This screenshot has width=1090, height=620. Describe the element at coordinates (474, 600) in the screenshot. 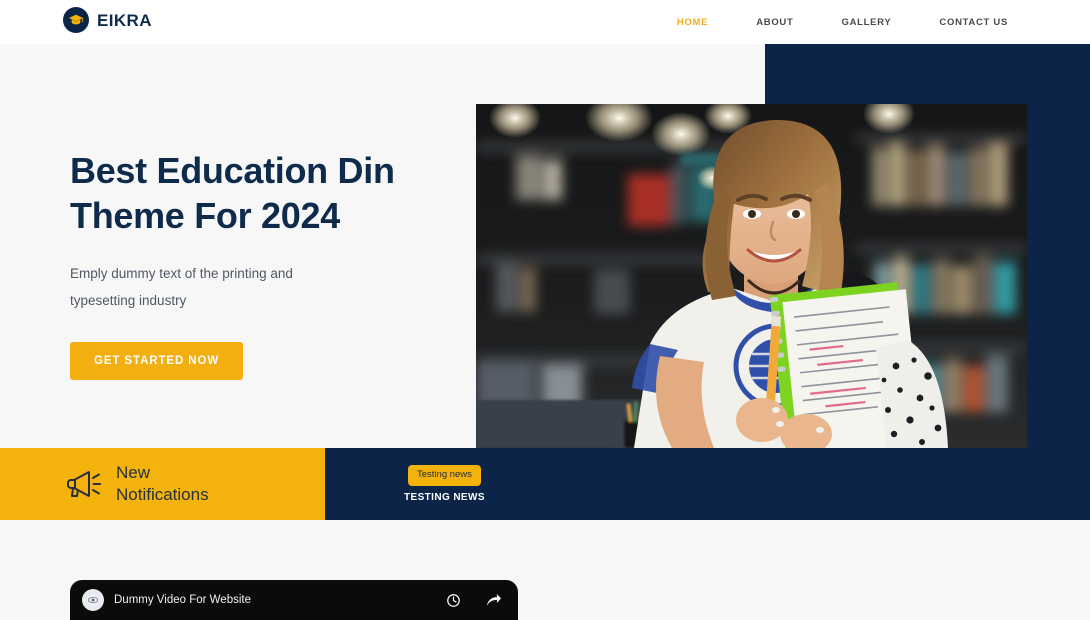

I see `video-action-group` at that location.